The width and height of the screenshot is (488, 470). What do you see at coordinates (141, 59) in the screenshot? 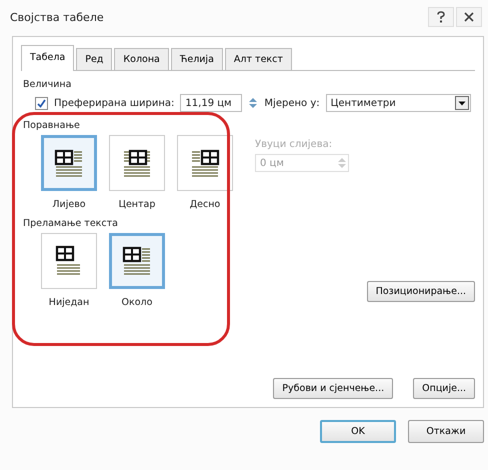
I see `tab: Колона` at bounding box center [141, 59].